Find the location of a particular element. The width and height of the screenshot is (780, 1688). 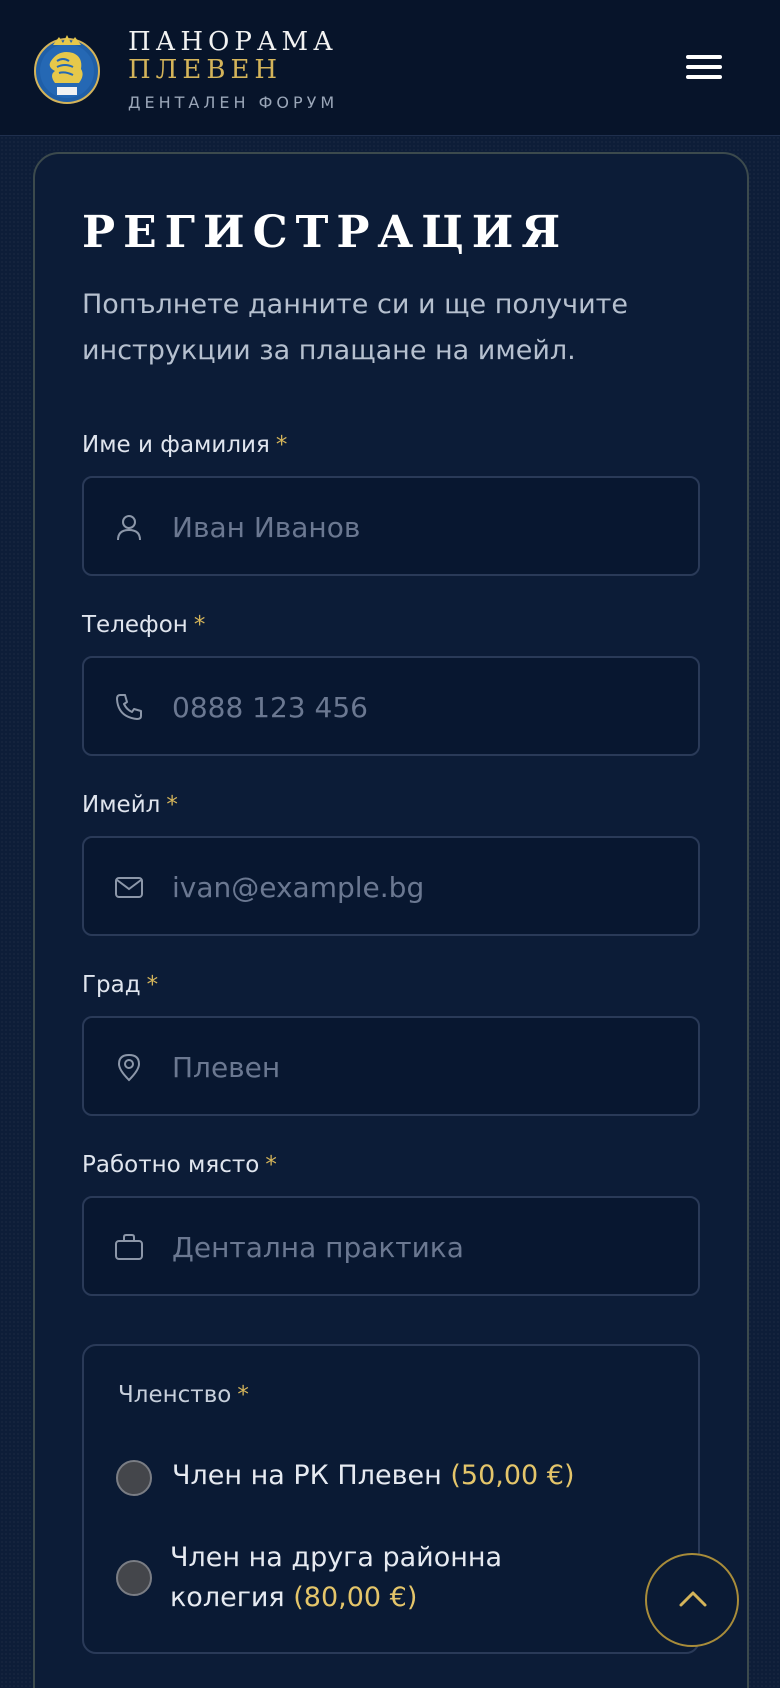

membership-radio-pleven is located at coordinates (134, 1478).